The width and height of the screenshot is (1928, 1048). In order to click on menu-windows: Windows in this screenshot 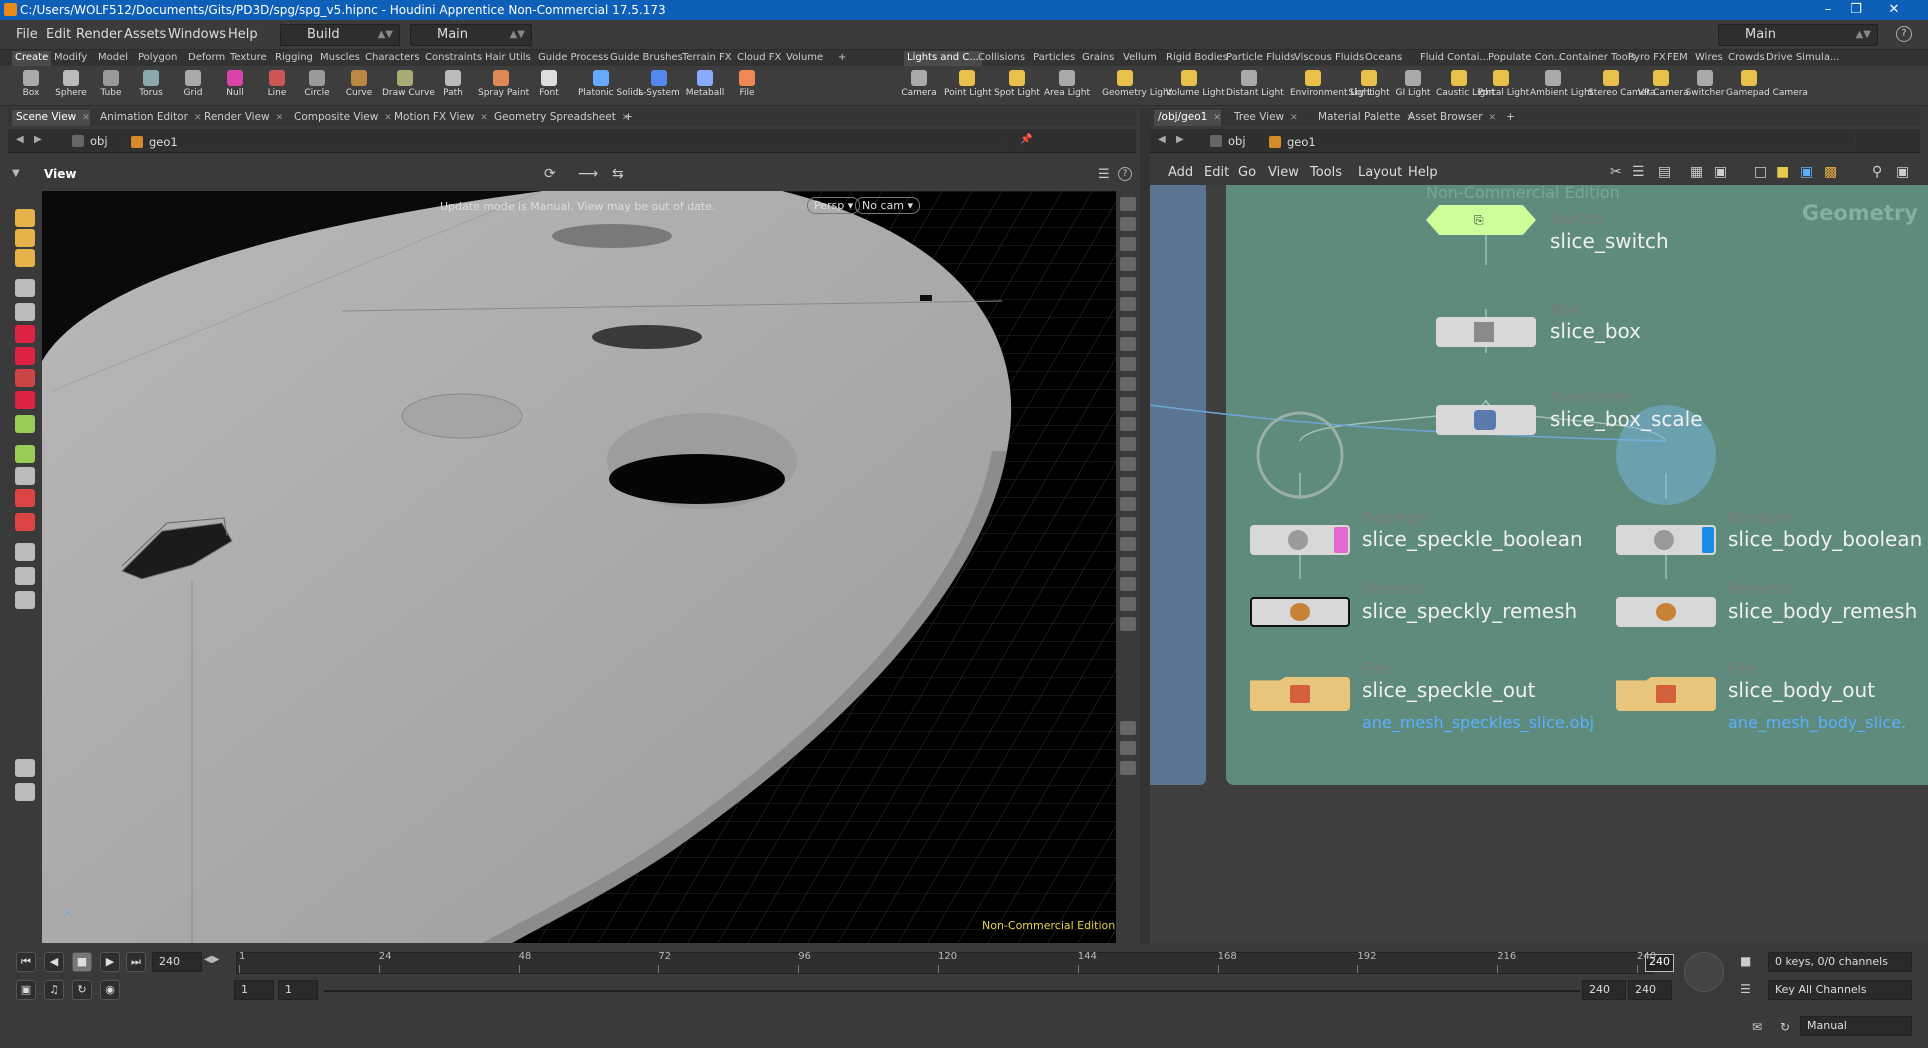, I will do `click(197, 34)`.